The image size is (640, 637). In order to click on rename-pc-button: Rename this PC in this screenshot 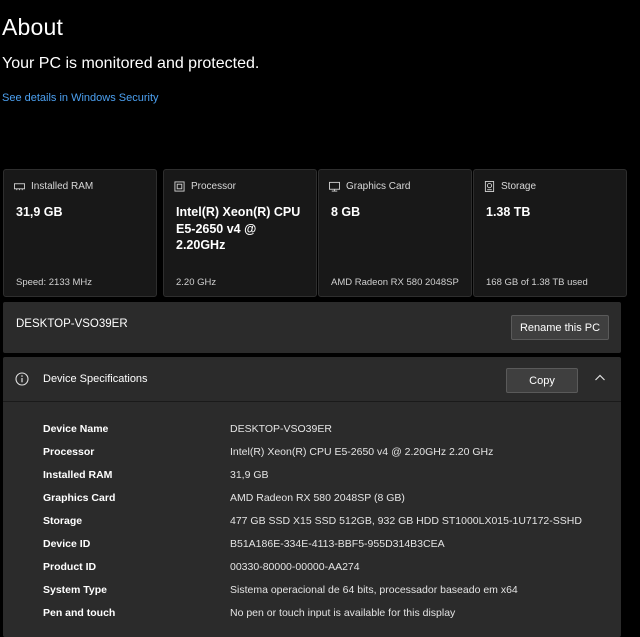, I will do `click(560, 327)`.